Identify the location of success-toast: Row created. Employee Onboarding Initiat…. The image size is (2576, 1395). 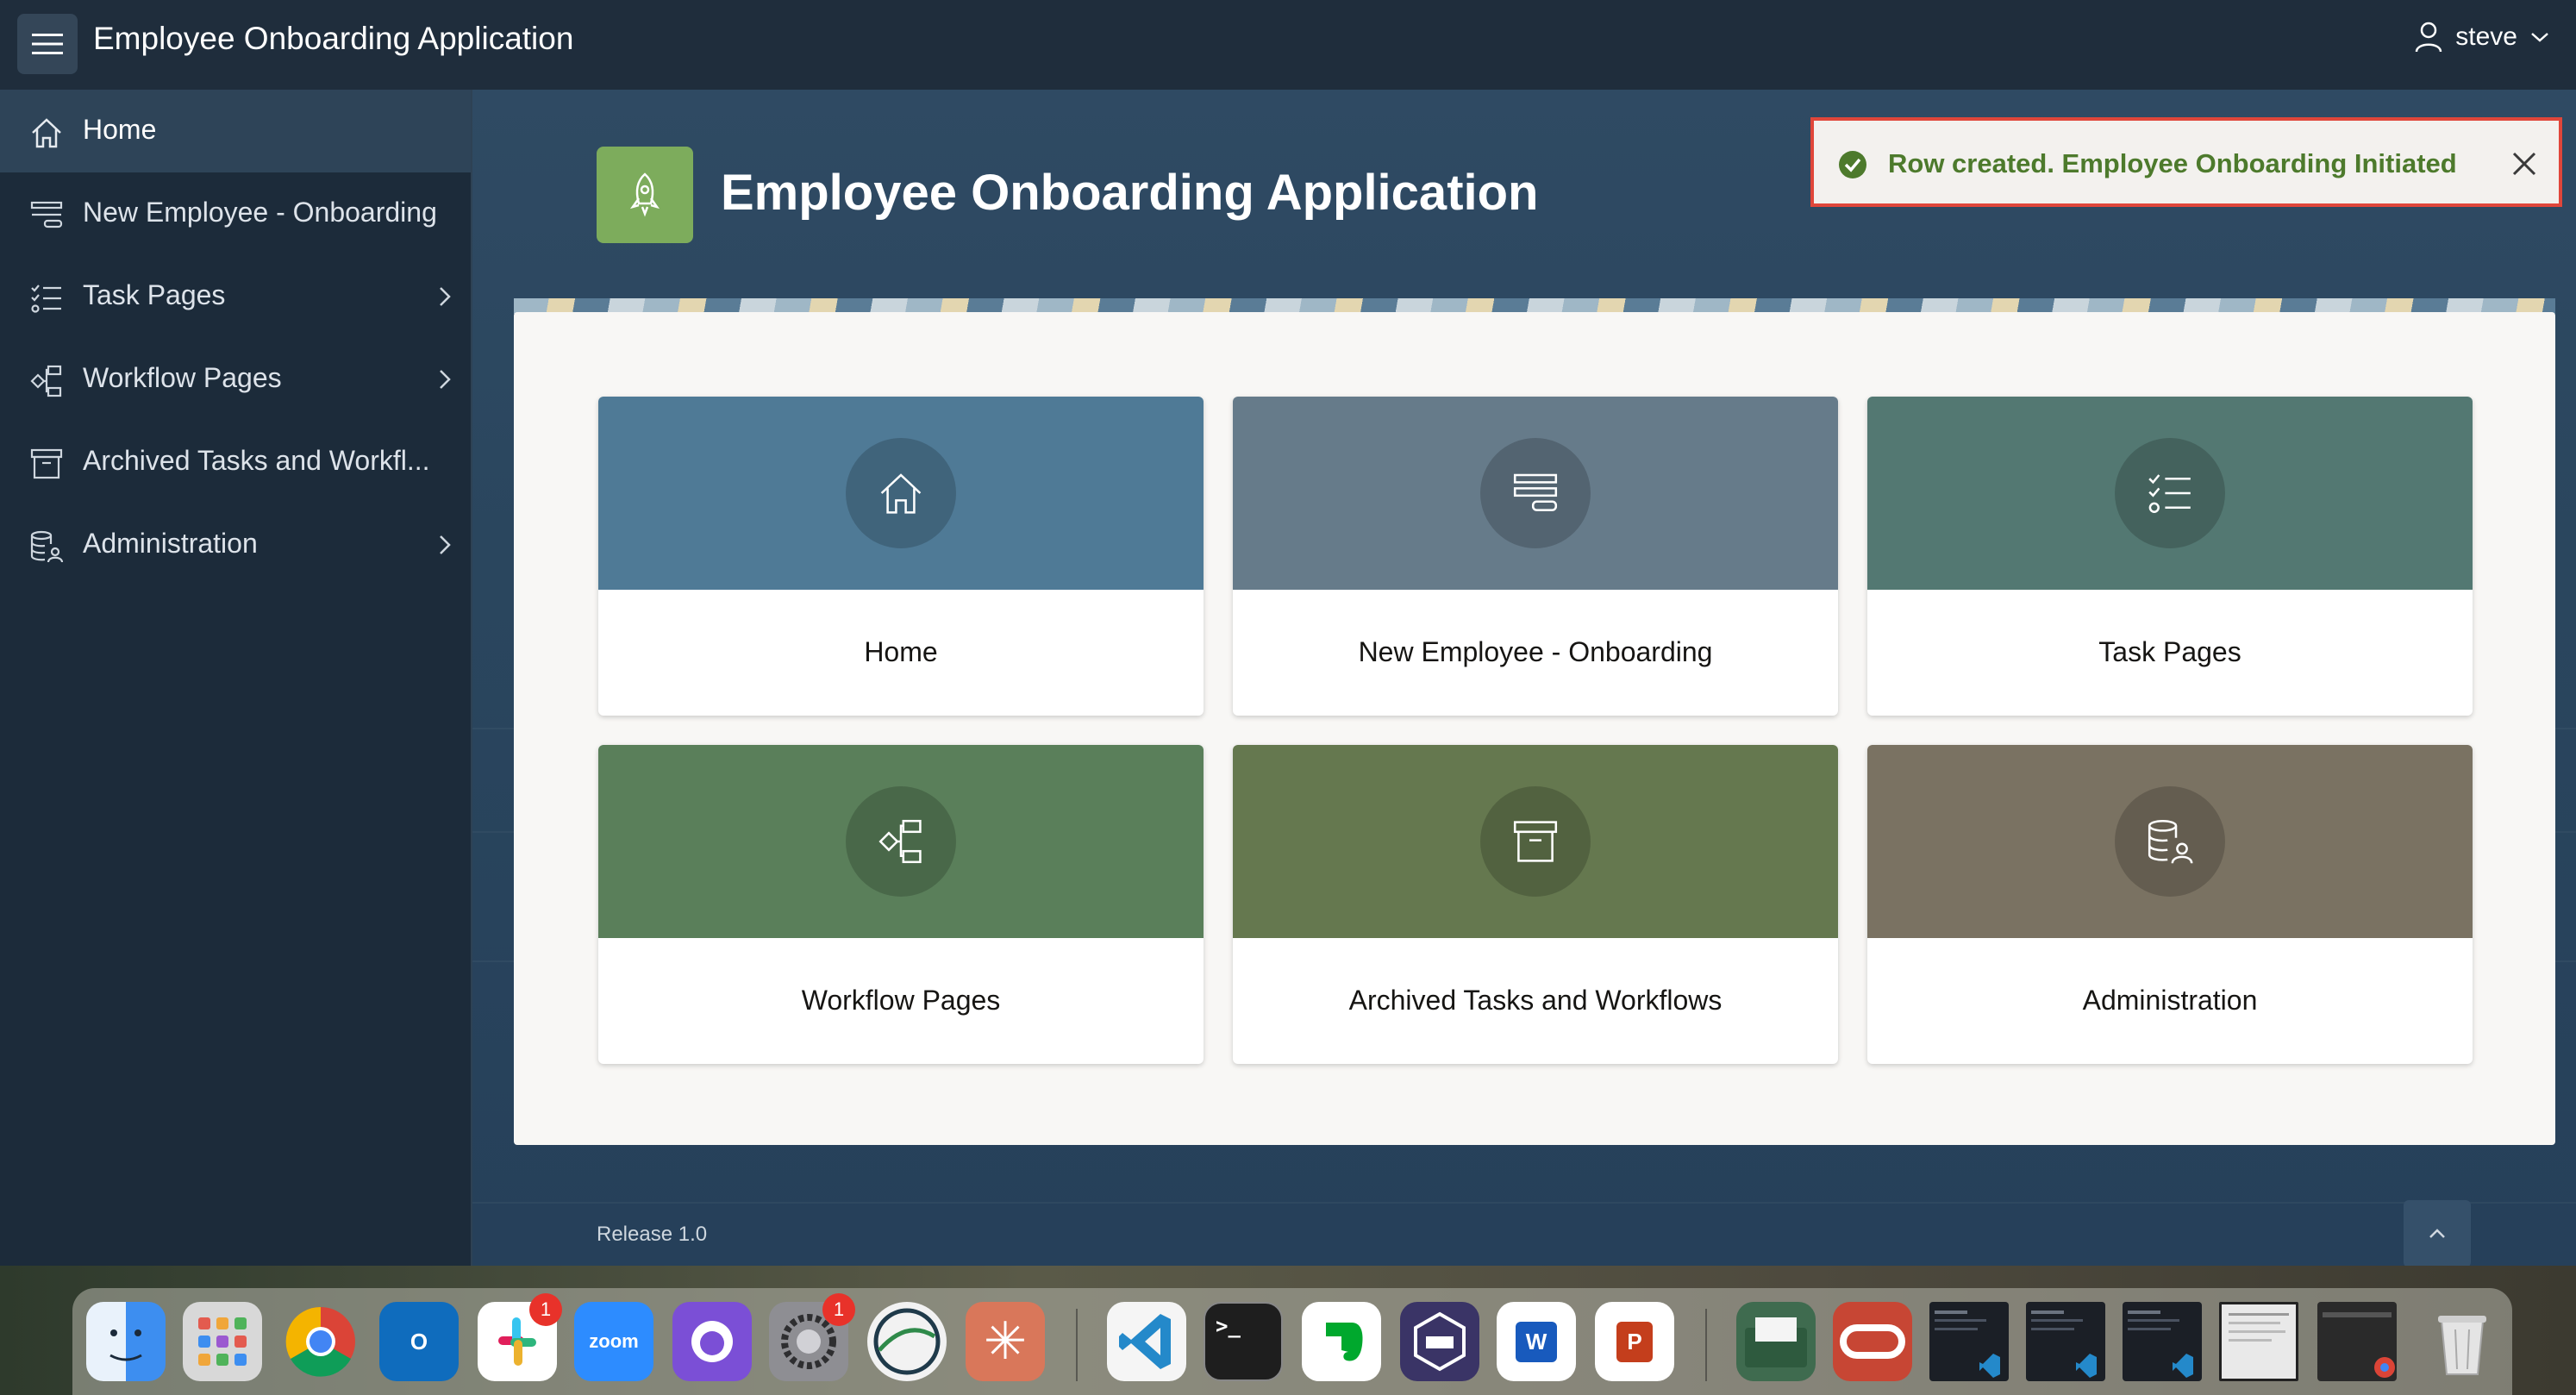
(2186, 162).